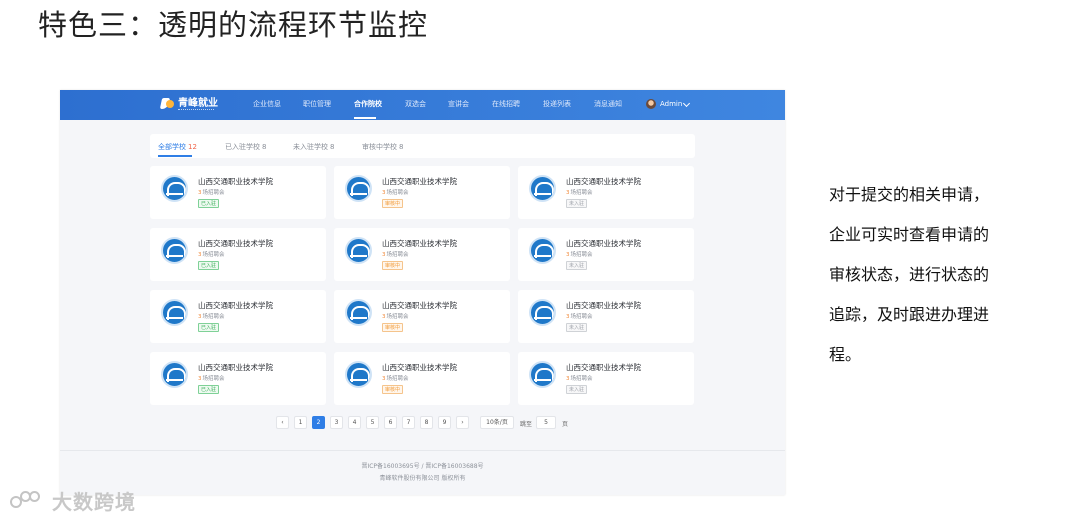  What do you see at coordinates (390, 422) in the screenshot?
I see `page-button: 6` at bounding box center [390, 422].